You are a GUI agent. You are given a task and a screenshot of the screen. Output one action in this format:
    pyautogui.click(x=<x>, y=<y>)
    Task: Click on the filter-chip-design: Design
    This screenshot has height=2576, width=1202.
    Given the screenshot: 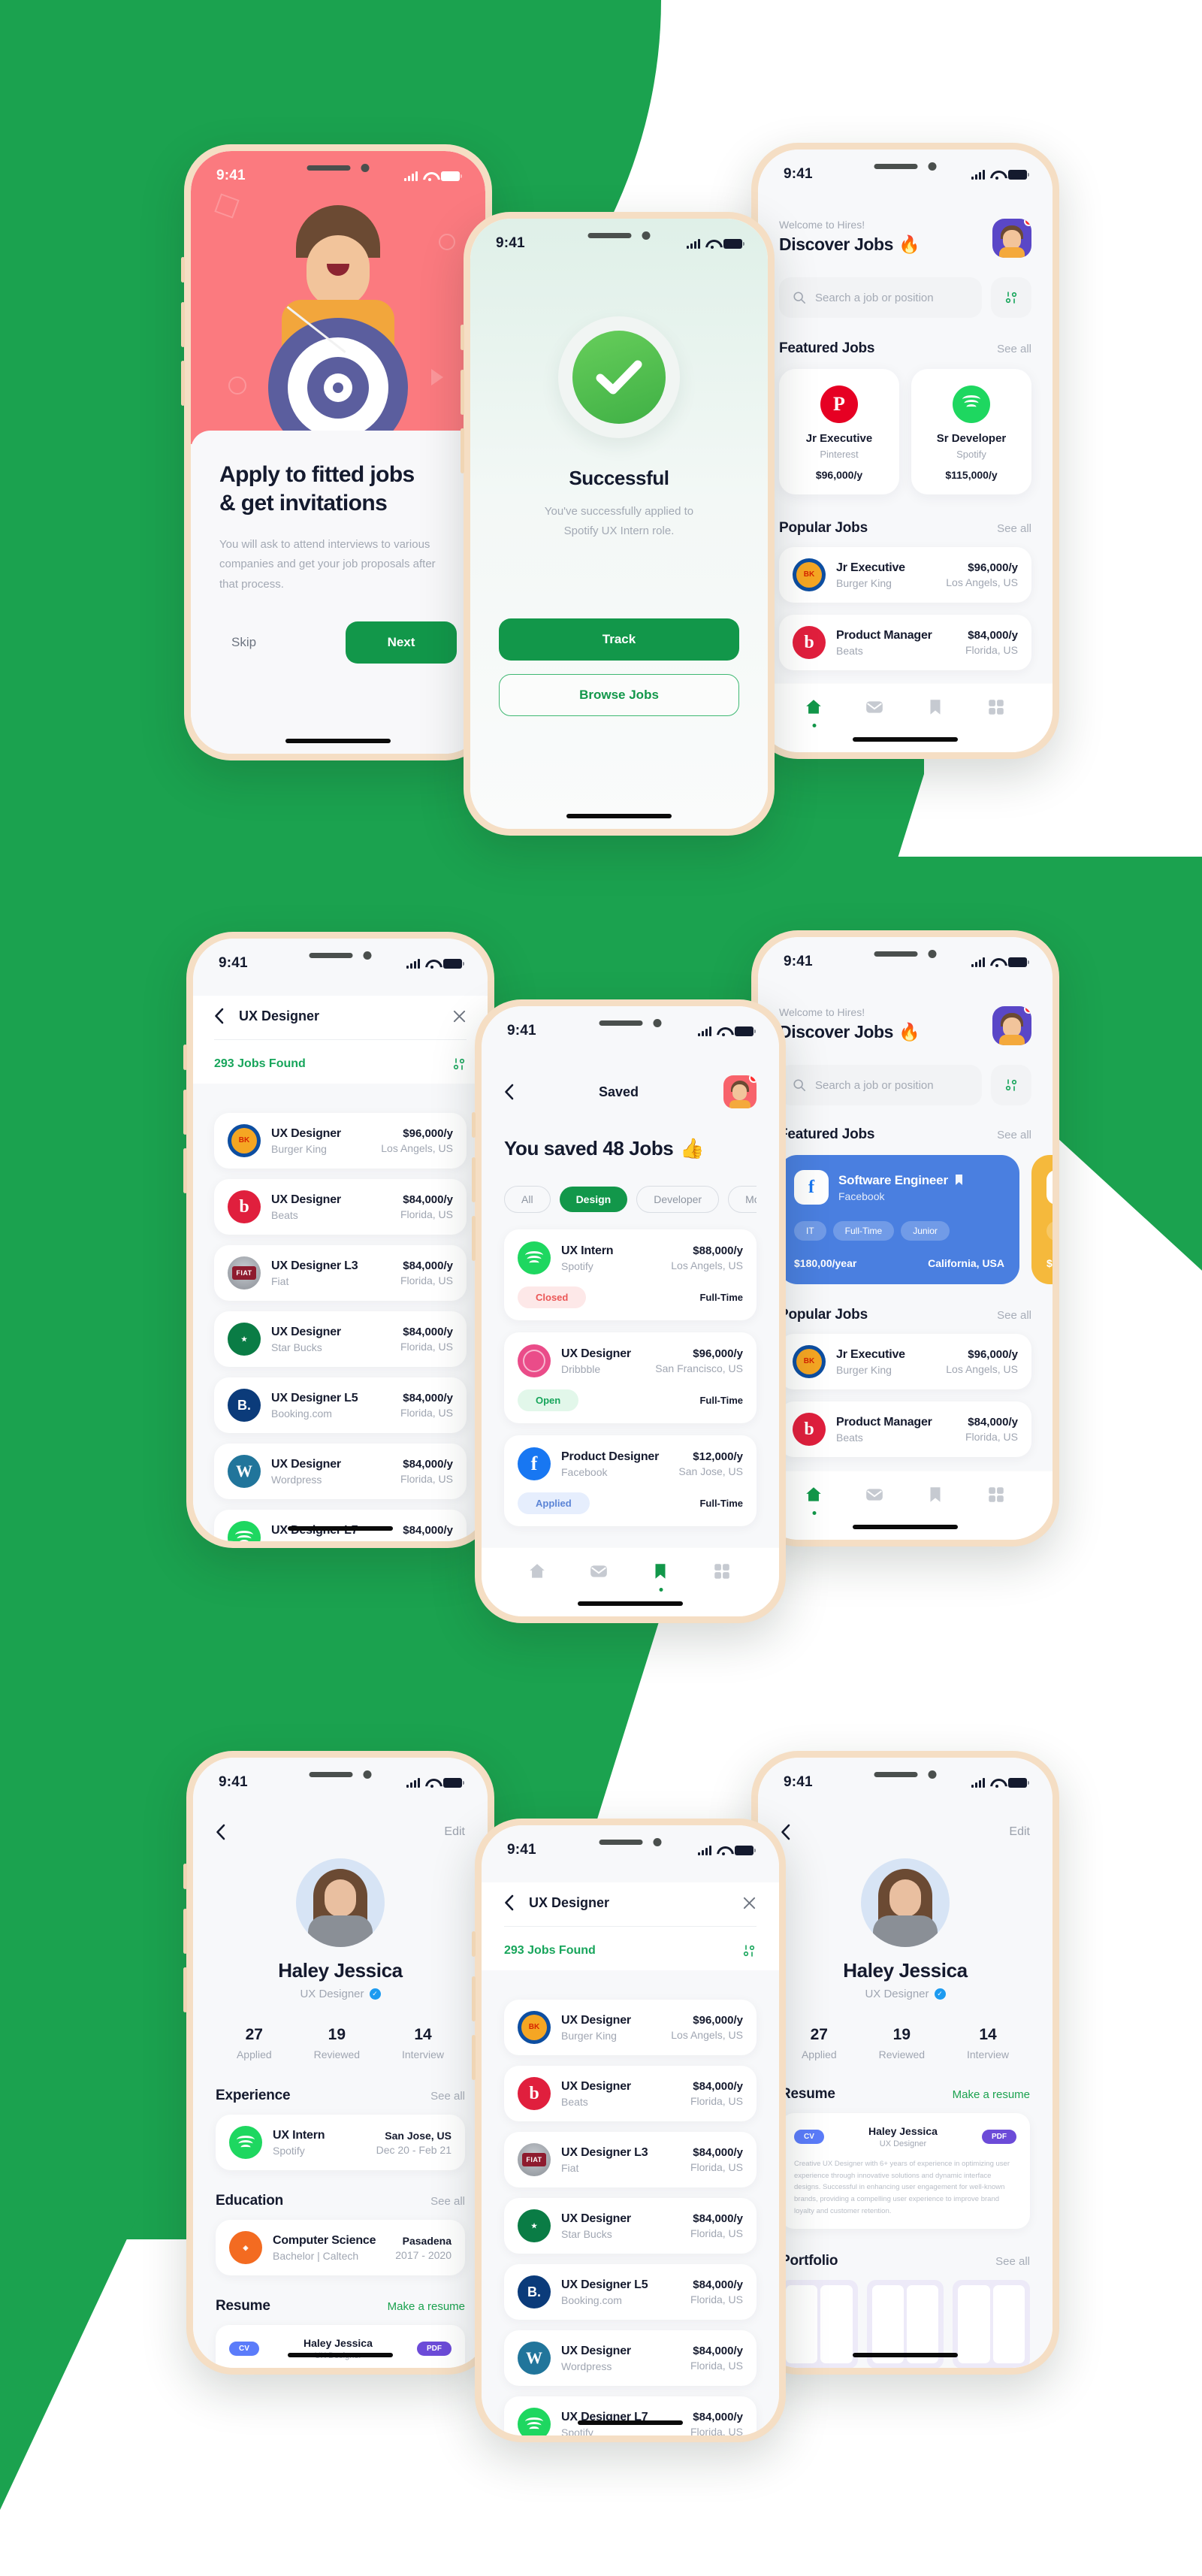 What is the action you would take?
    pyautogui.click(x=593, y=1199)
    